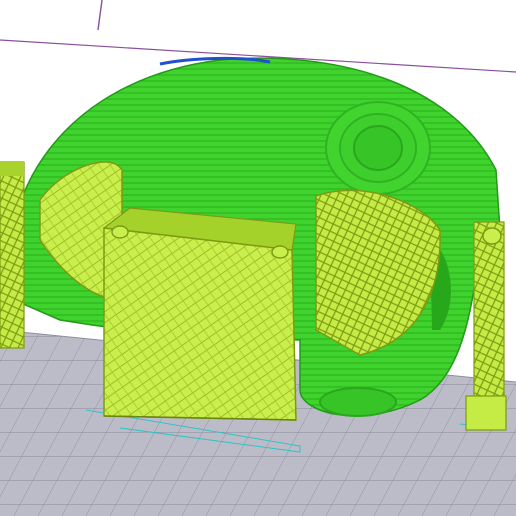 The image size is (516, 516). Describe the element at coordinates (358, 402) in the screenshot. I see `shell-lower-ring` at that location.